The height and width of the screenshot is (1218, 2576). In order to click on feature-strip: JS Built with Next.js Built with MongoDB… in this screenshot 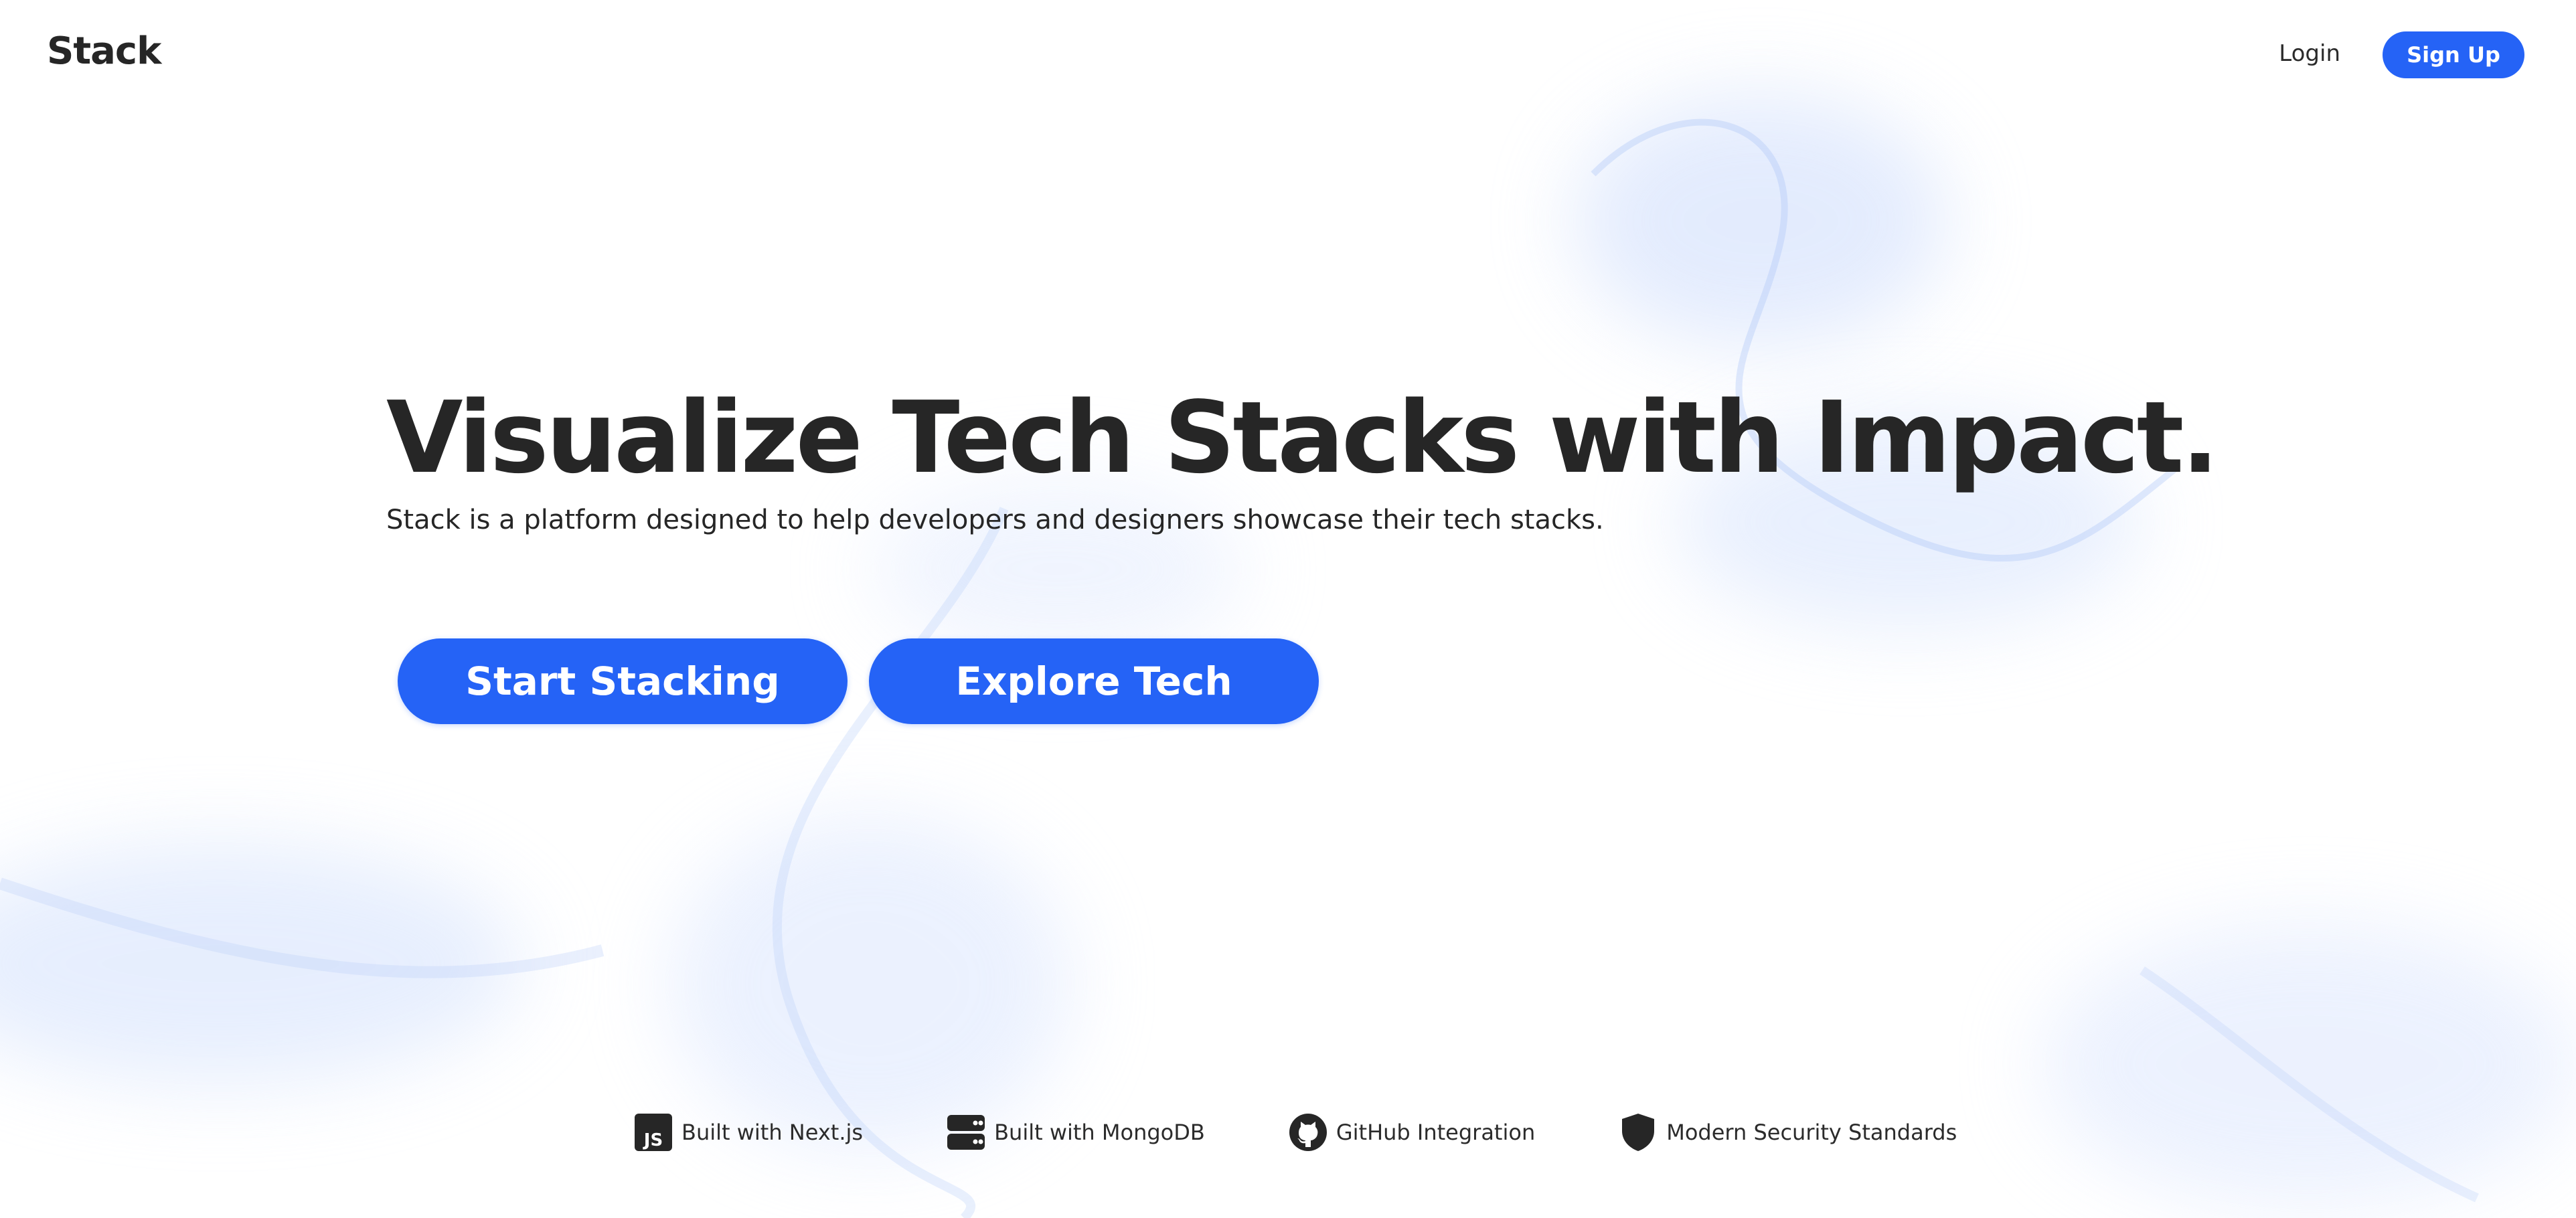, I will do `click(1295, 1132)`.